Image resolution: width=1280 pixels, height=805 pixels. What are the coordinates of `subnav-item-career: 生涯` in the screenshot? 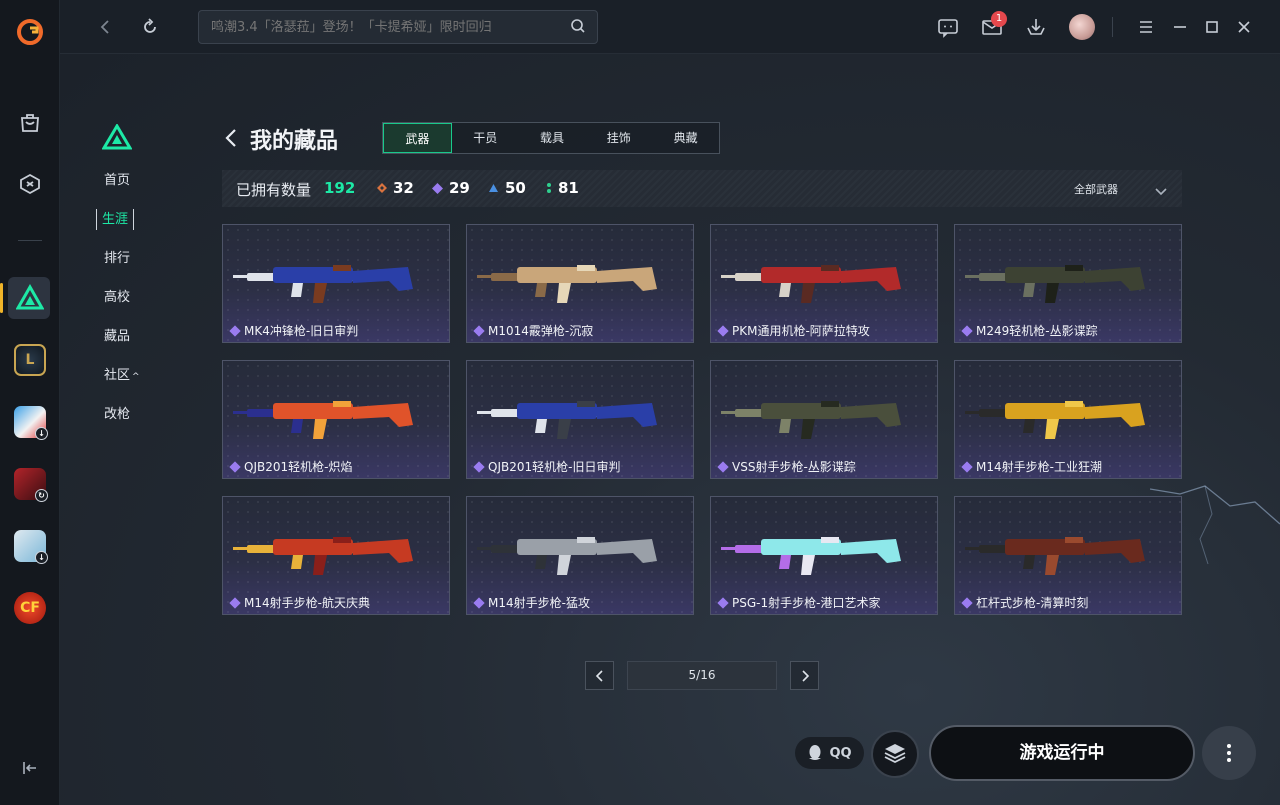 It's located at (126, 228).